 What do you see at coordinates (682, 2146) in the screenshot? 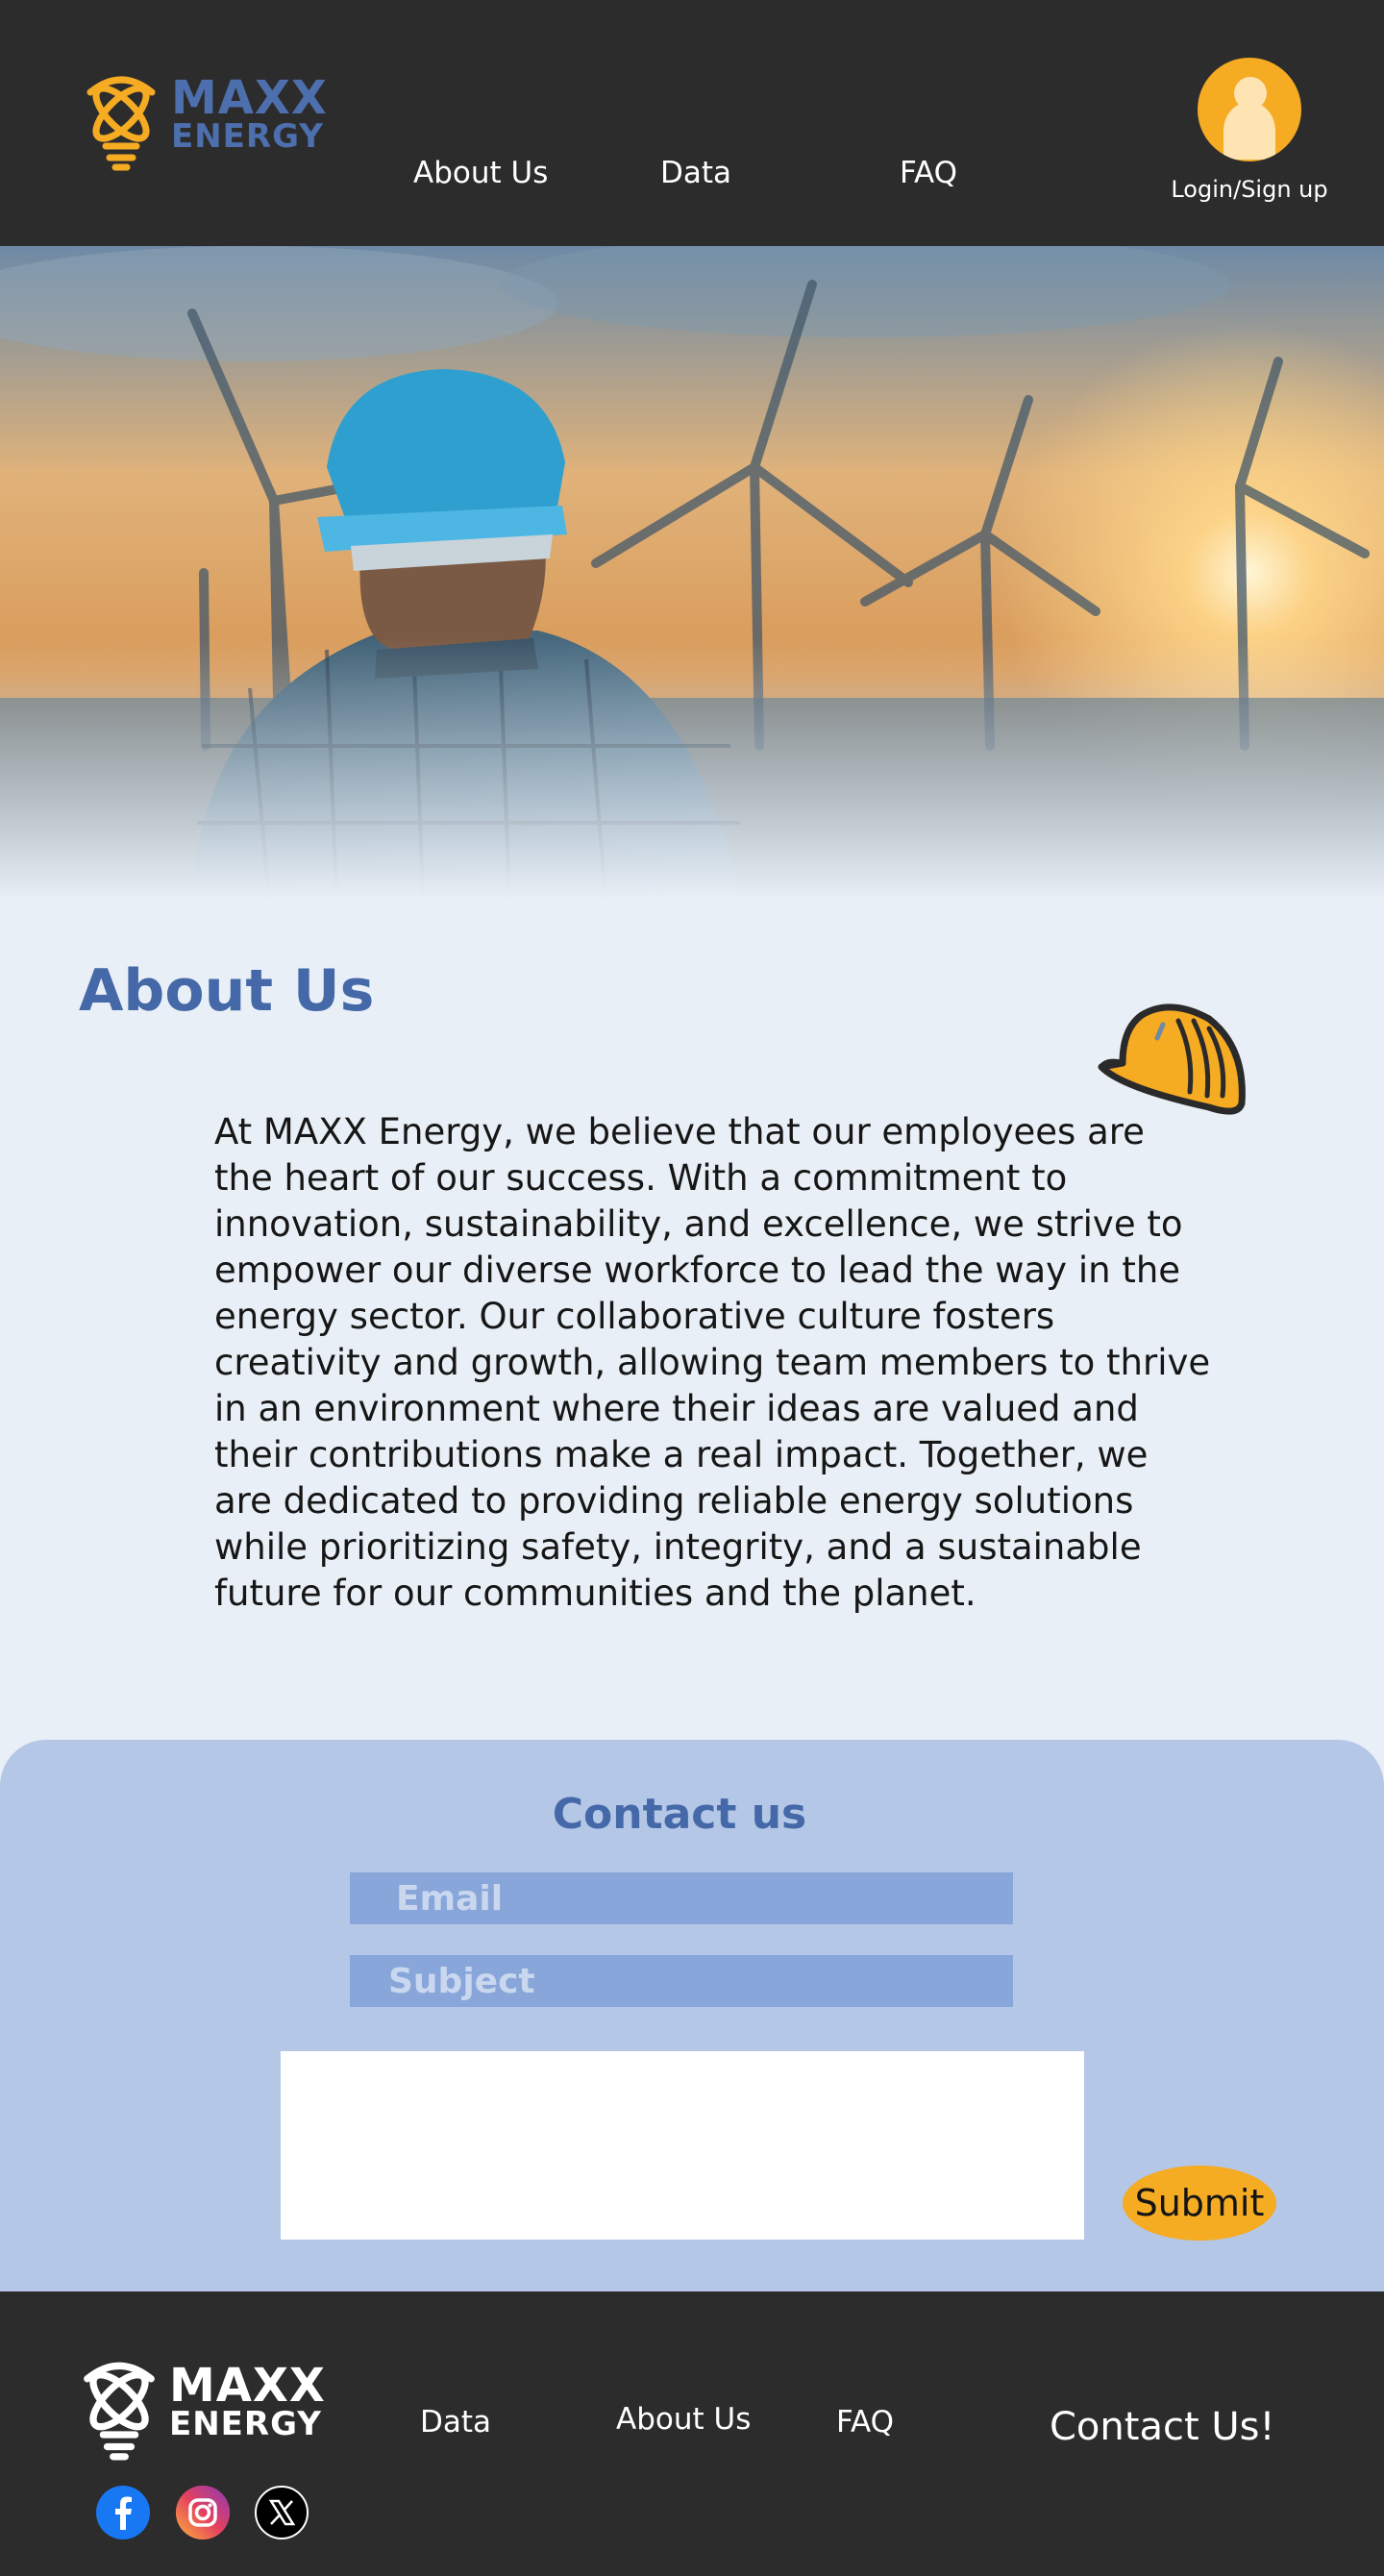
I see `message-textarea` at bounding box center [682, 2146].